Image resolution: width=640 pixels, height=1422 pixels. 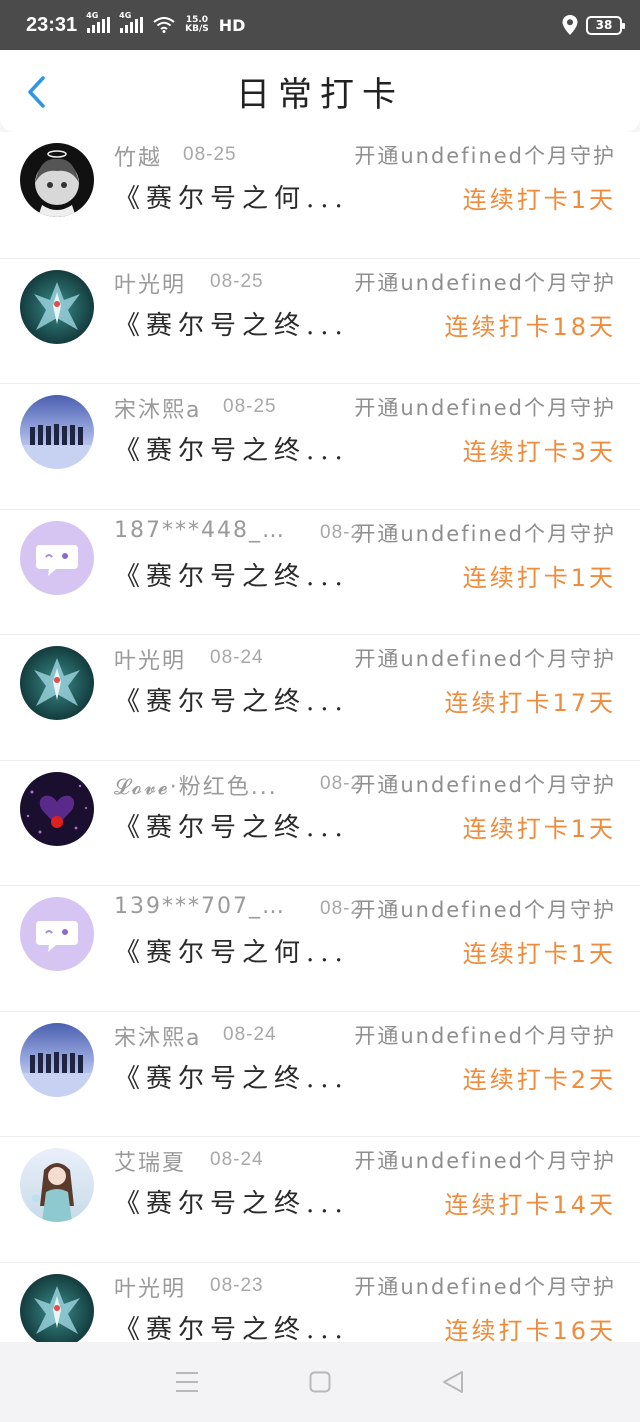 I want to click on home-square-icon, so click(x=320, y=1382).